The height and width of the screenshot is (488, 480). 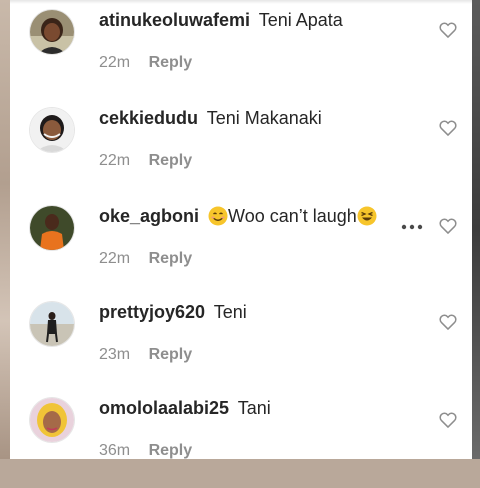 I want to click on comment-time: 23m, so click(x=115, y=354).